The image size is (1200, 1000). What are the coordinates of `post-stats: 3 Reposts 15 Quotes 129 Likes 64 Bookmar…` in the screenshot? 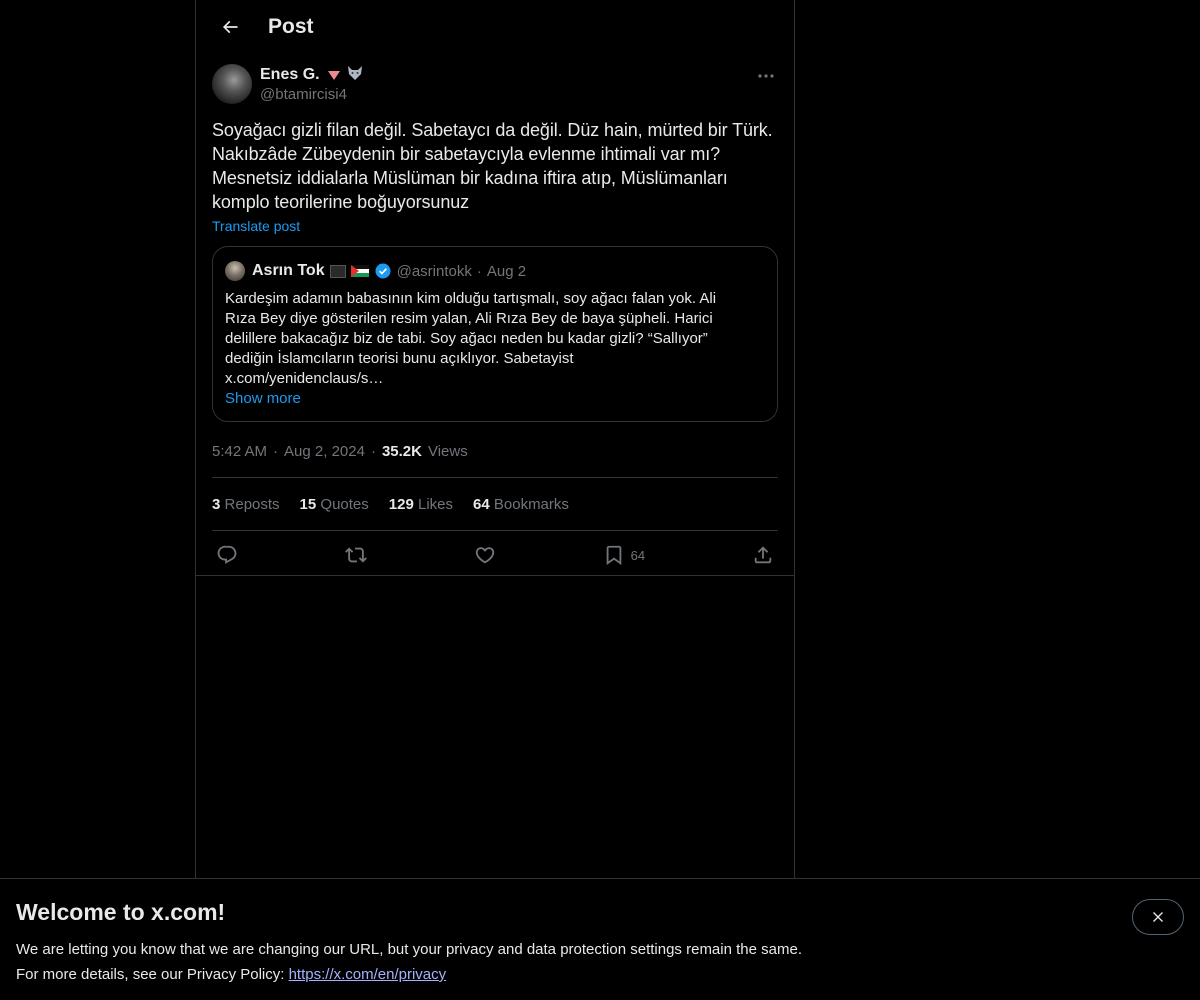 It's located at (495, 504).